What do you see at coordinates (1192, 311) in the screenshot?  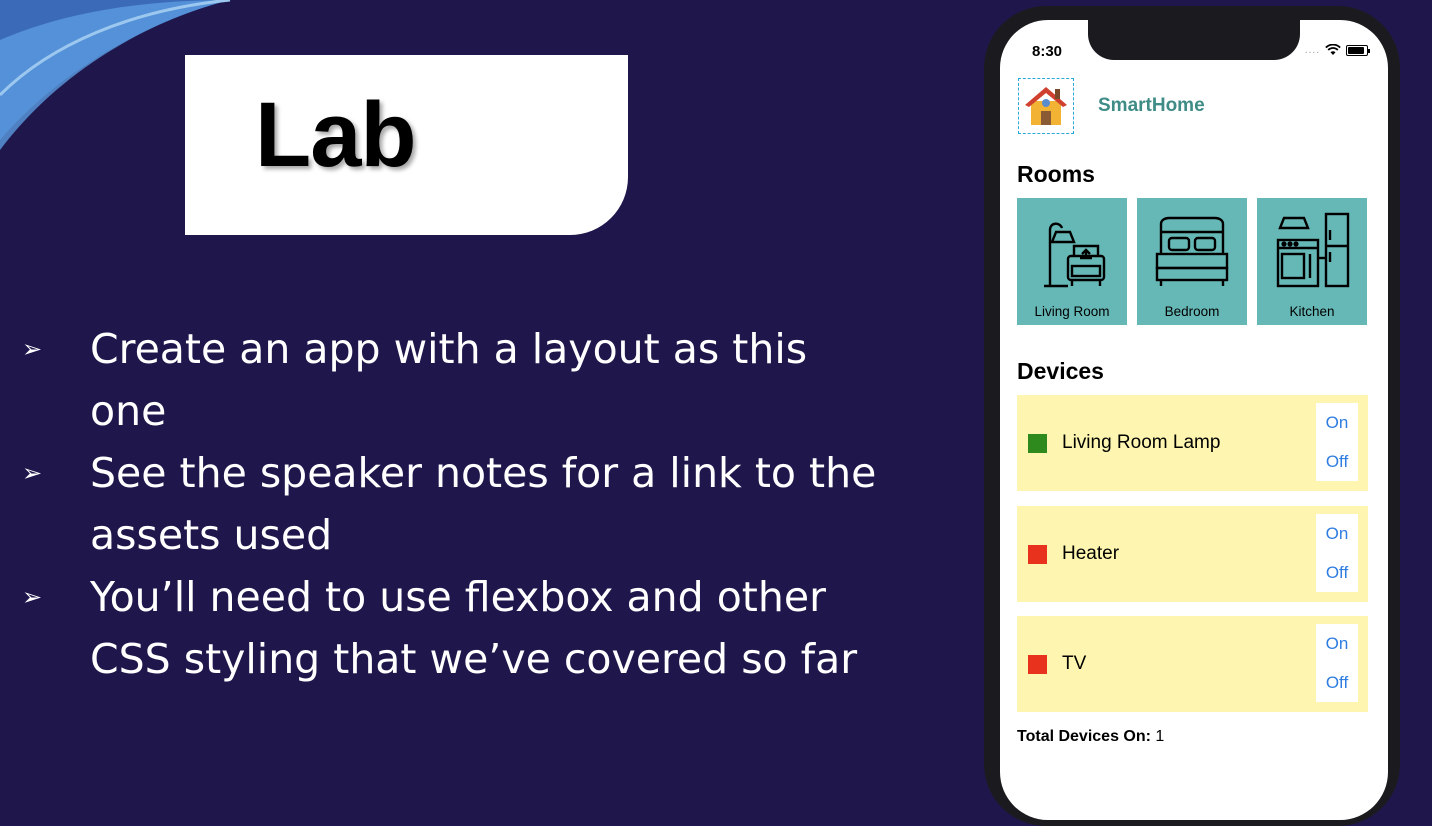 I see `room-label: Bedroom` at bounding box center [1192, 311].